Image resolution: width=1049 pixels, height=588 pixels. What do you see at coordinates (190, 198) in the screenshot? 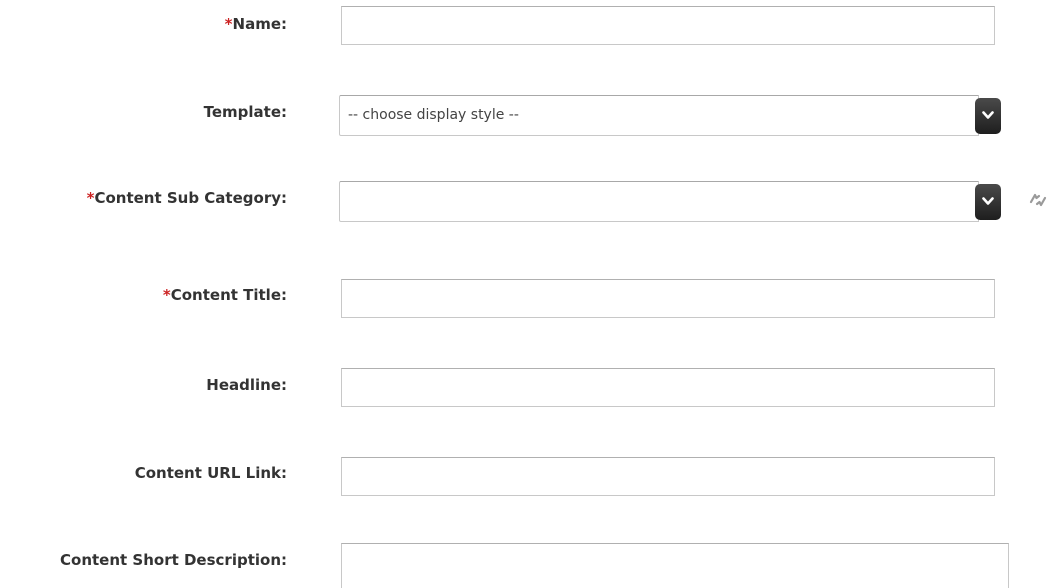
I see `content-sub-category-label-text: Content Sub Category:` at bounding box center [190, 198].